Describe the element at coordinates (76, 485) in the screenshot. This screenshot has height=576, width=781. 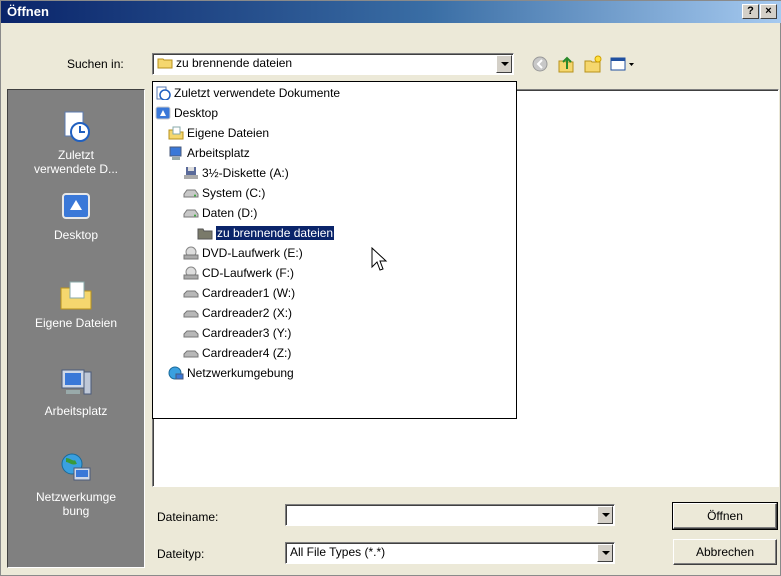
I see `place-network: Netzwerkumge bung` at that location.